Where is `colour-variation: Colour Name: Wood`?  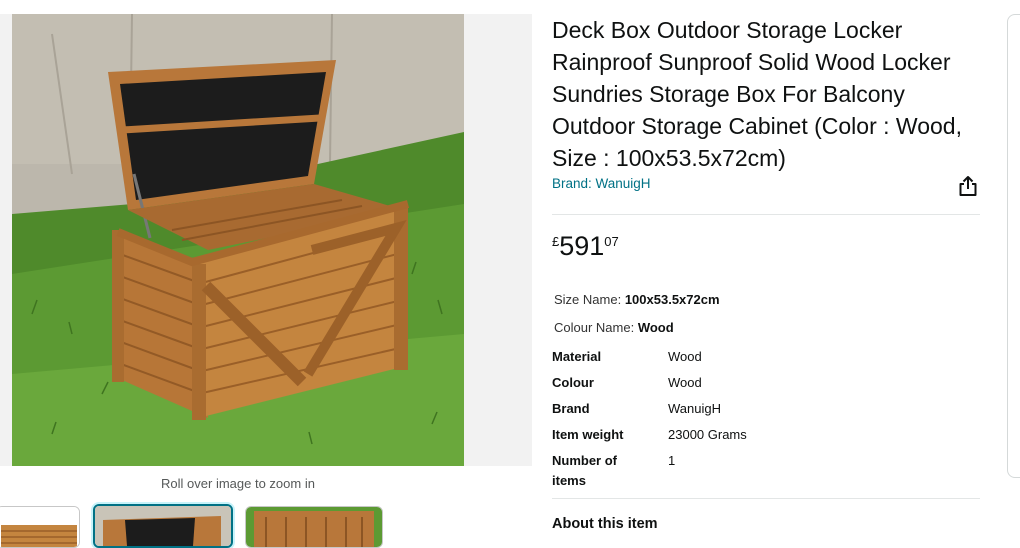
colour-variation: Colour Name: Wood is located at coordinates (614, 327).